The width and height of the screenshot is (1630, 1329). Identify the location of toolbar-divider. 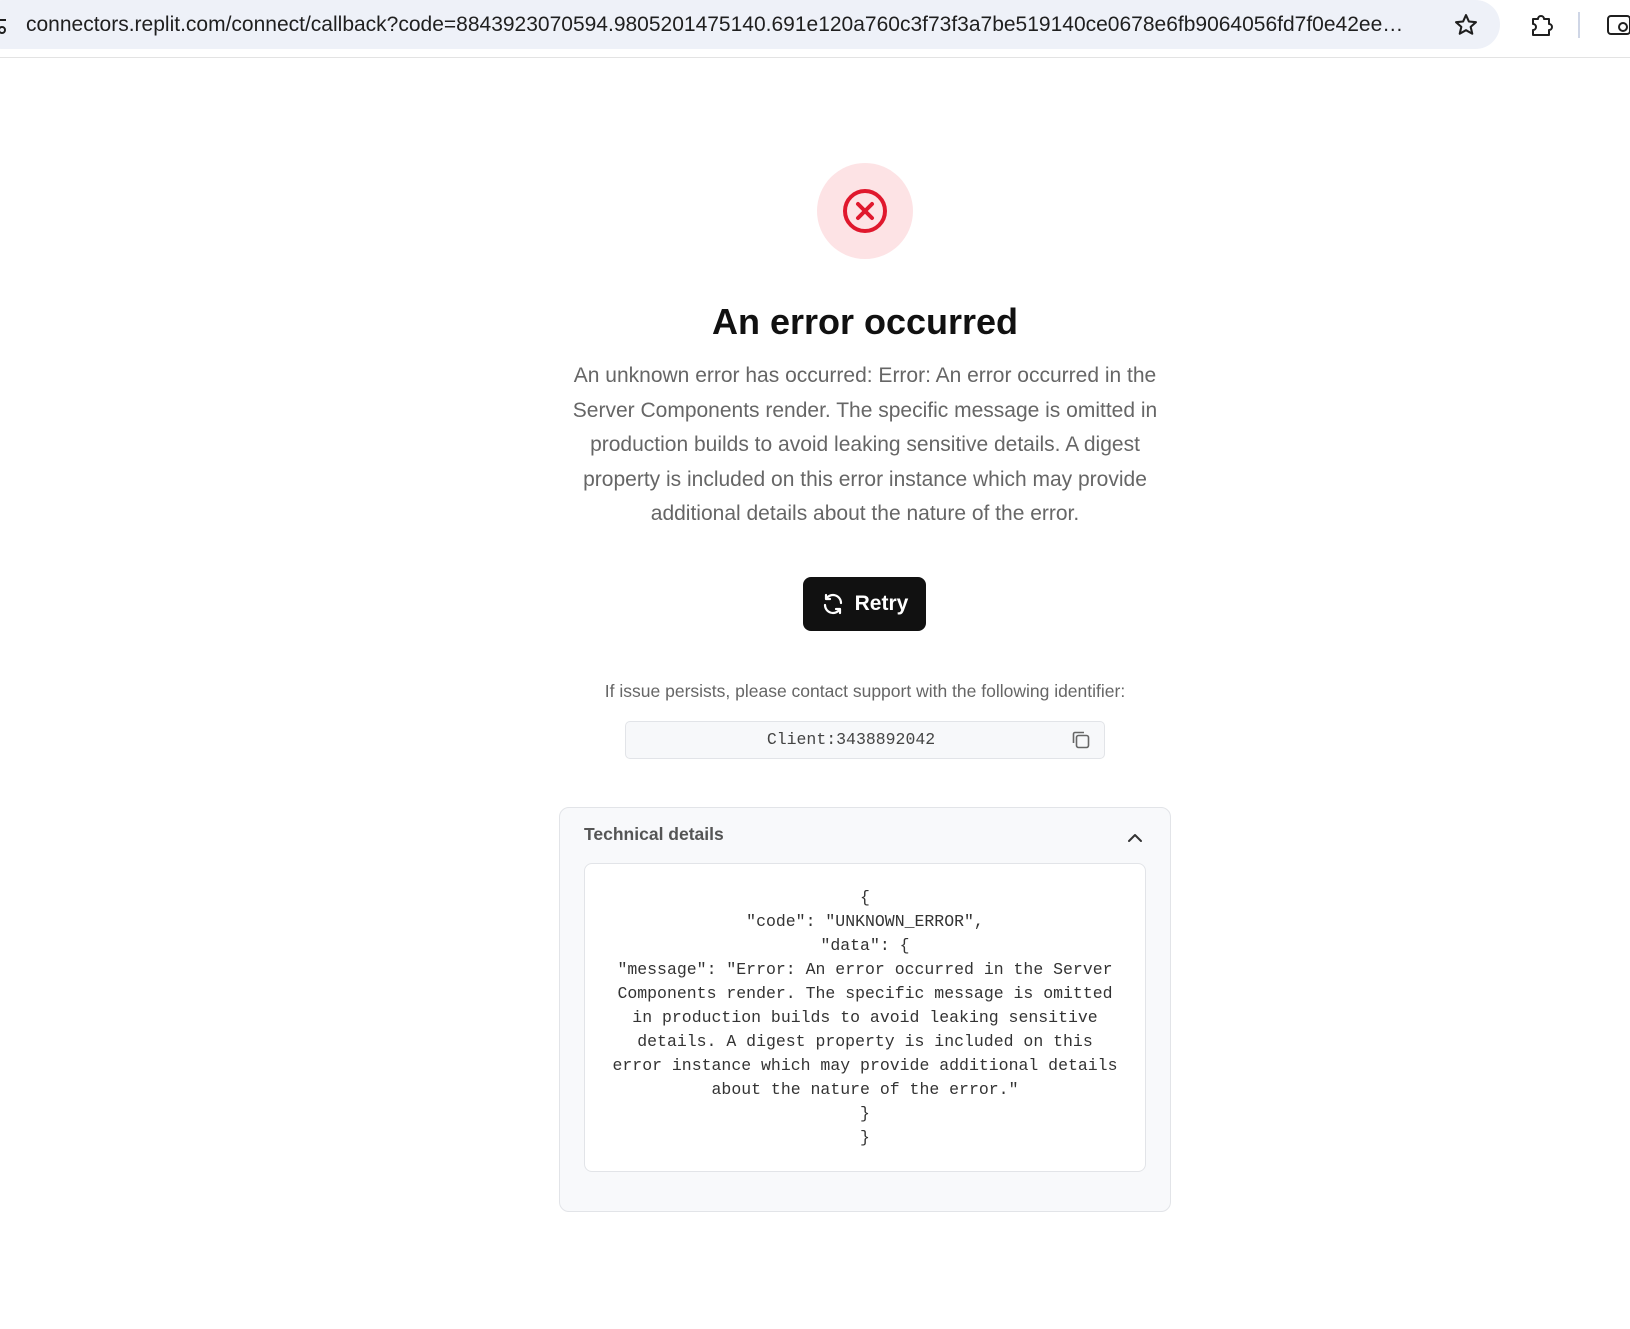
(1579, 25).